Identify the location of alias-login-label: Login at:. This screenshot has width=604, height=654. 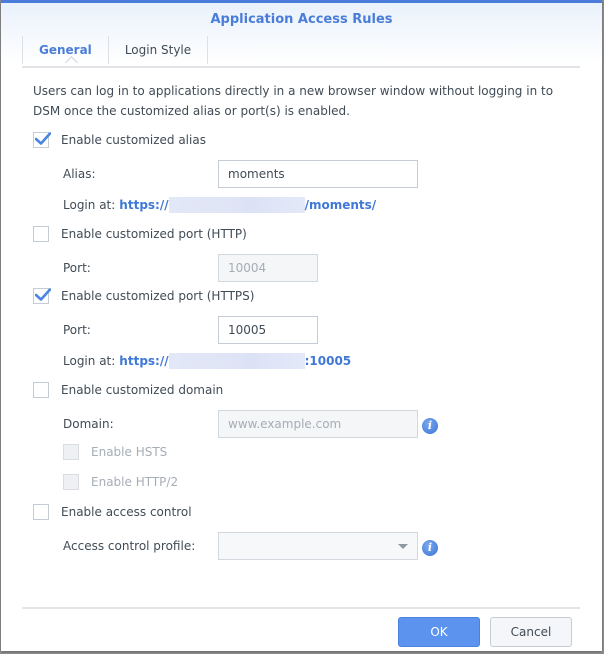
(89, 205).